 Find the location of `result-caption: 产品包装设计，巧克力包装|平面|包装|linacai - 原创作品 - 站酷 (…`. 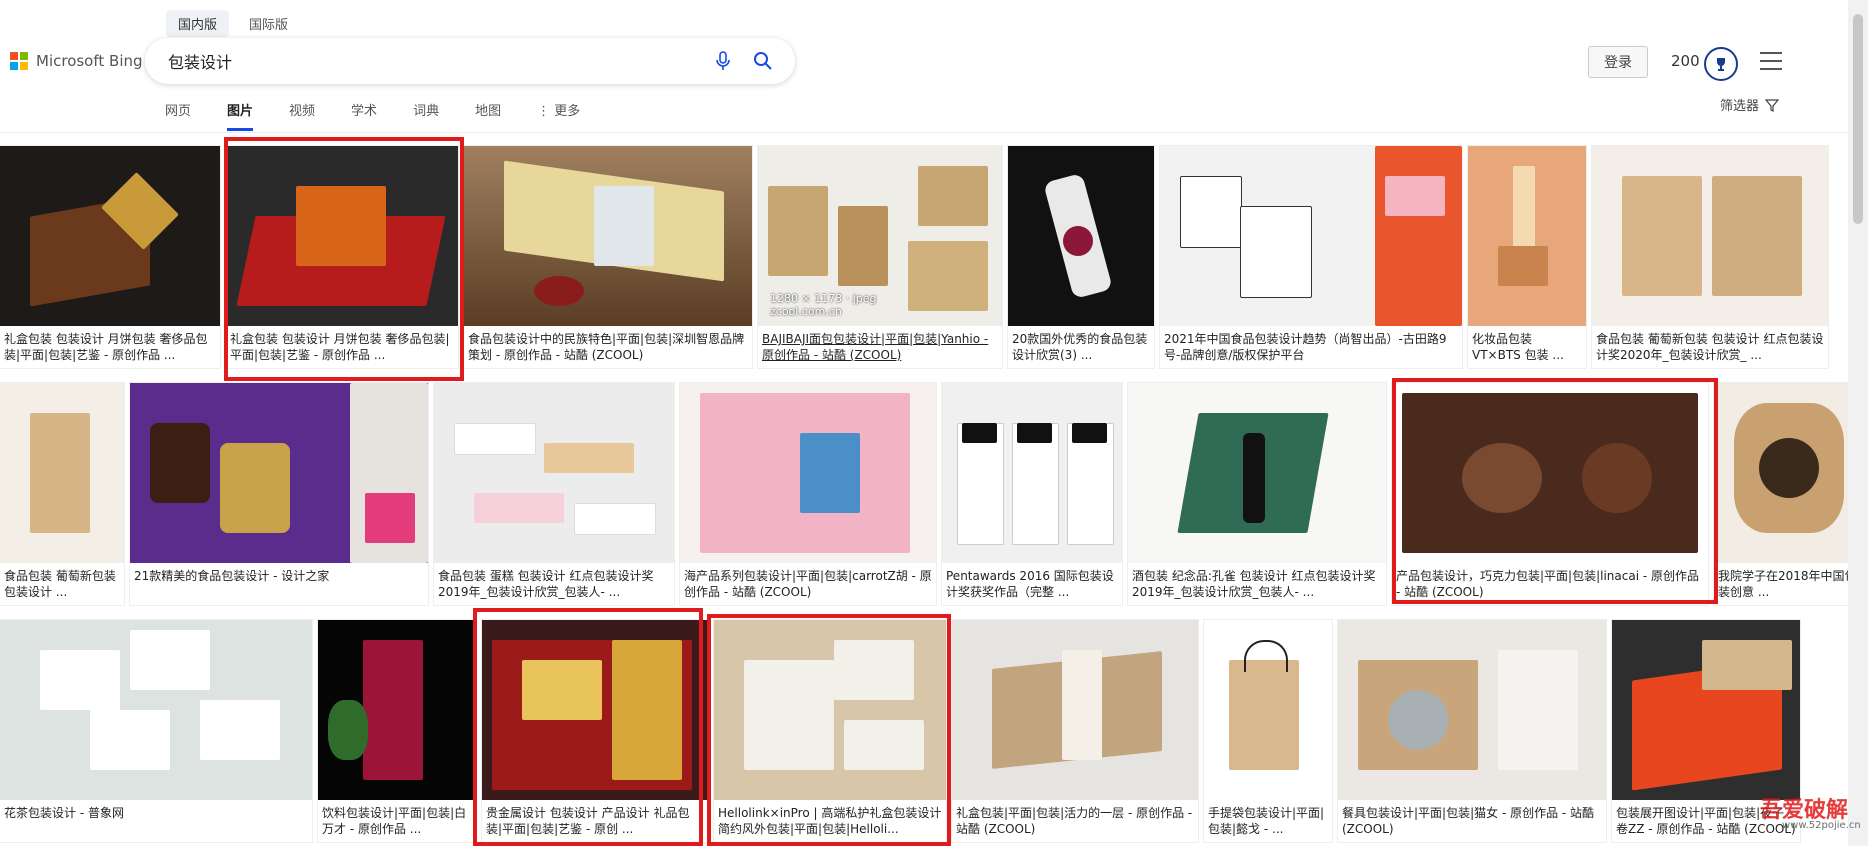

result-caption: 产品包装设计，巧克力包装|平面|包装|linacai - 原创作品 - 站酷 (… is located at coordinates (1548, 584).